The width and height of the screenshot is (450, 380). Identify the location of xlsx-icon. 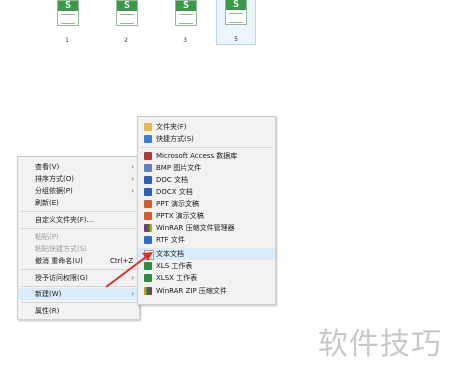
(148, 278).